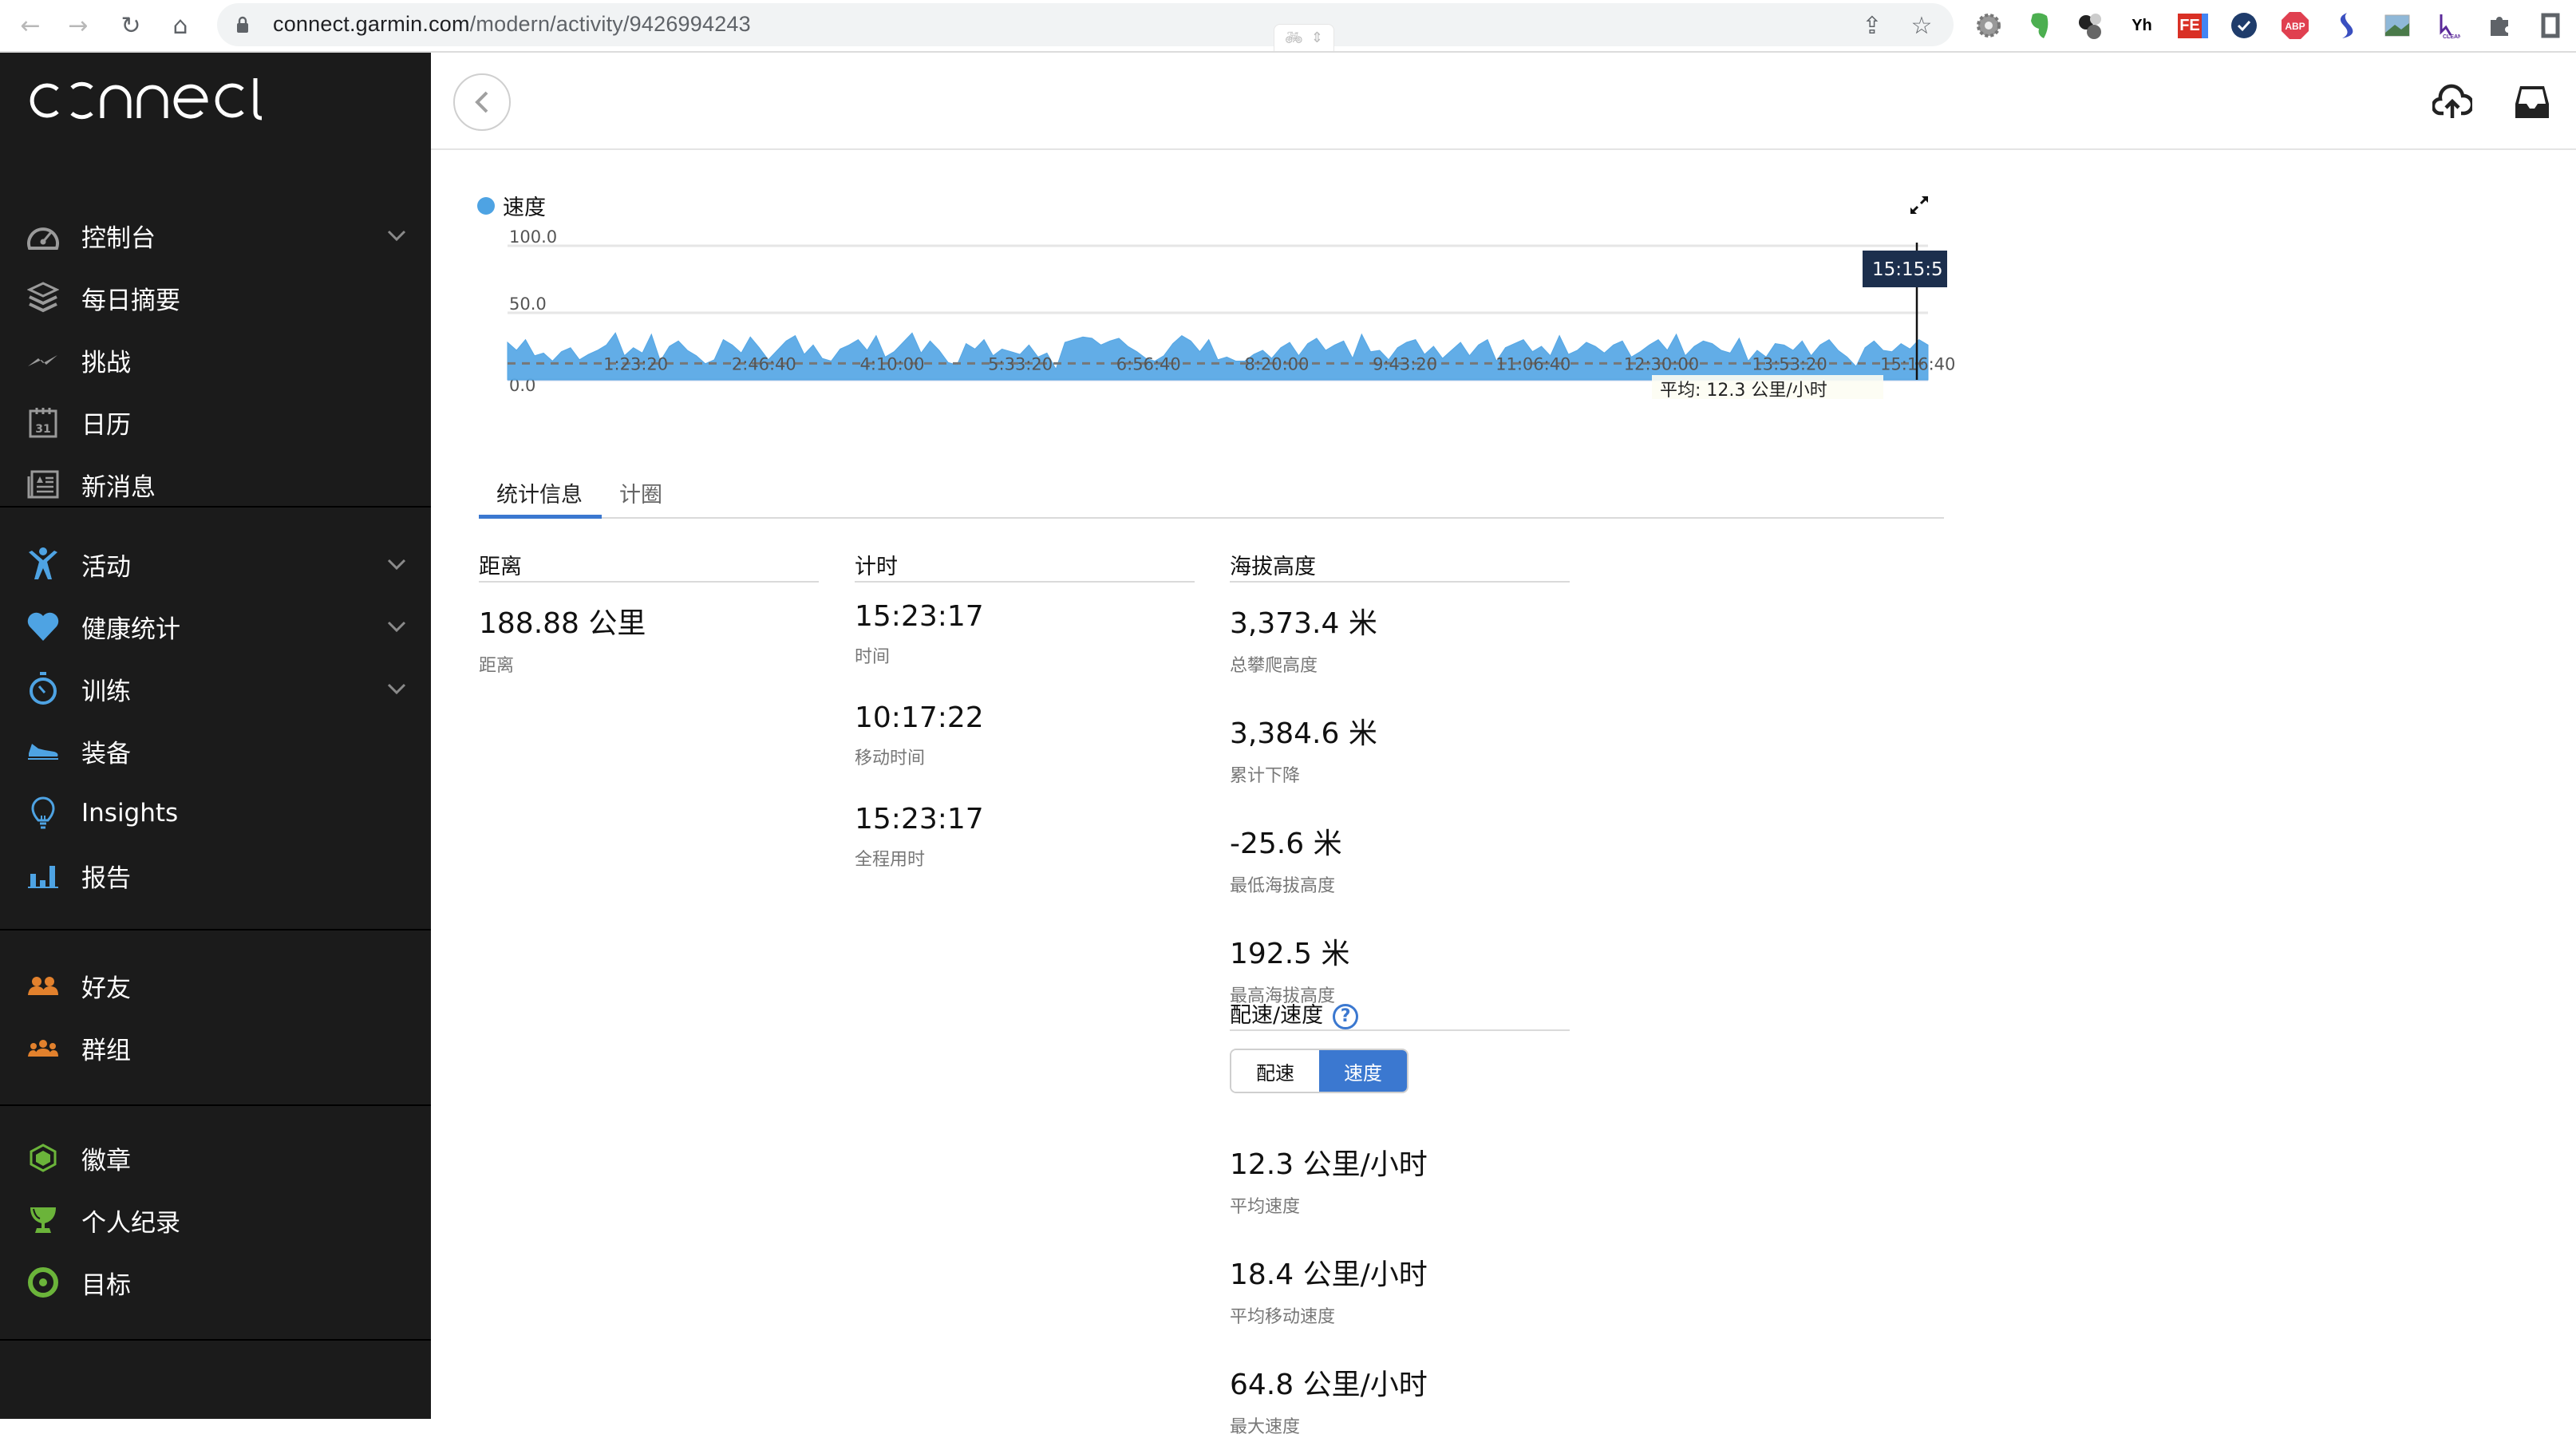  I want to click on sidebar-item-dashboard: 控制台, so click(215, 235).